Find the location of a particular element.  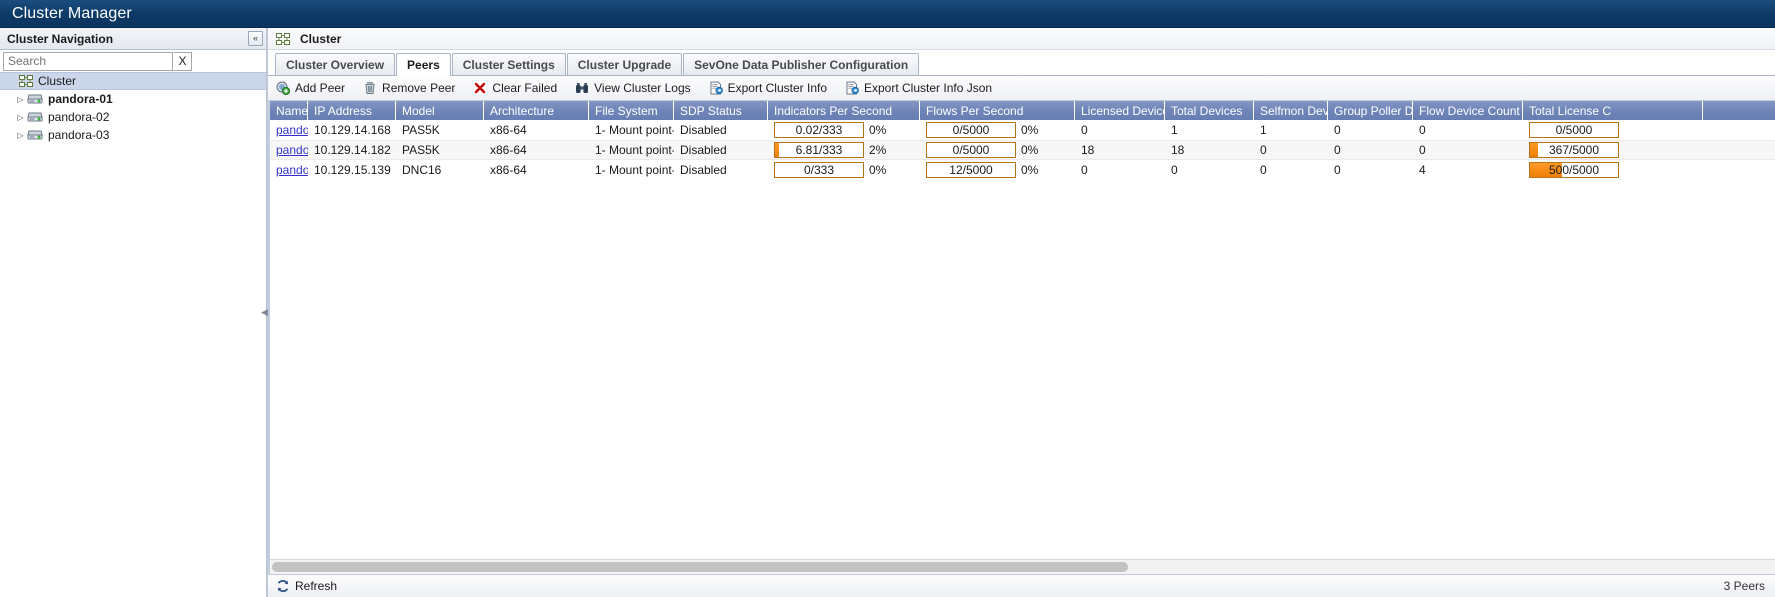

scrollbar-thumb is located at coordinates (700, 567).